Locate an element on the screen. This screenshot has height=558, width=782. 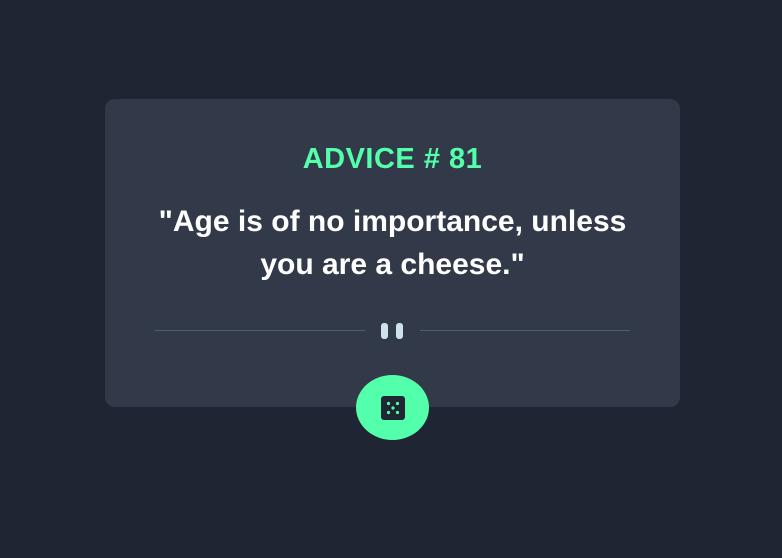
pause-bar-right is located at coordinates (399, 331).